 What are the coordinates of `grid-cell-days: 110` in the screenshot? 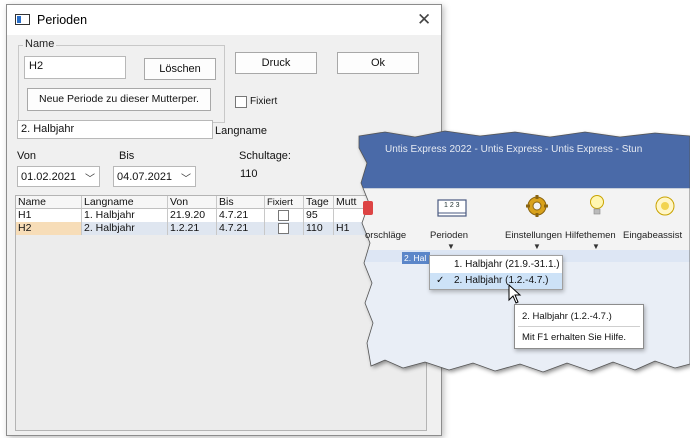 It's located at (319, 228).